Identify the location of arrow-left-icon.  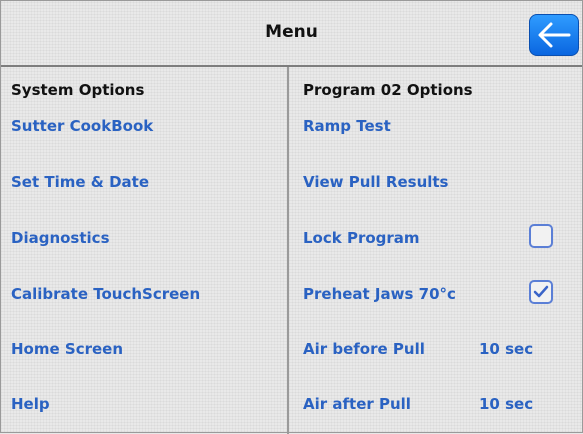
(554, 35).